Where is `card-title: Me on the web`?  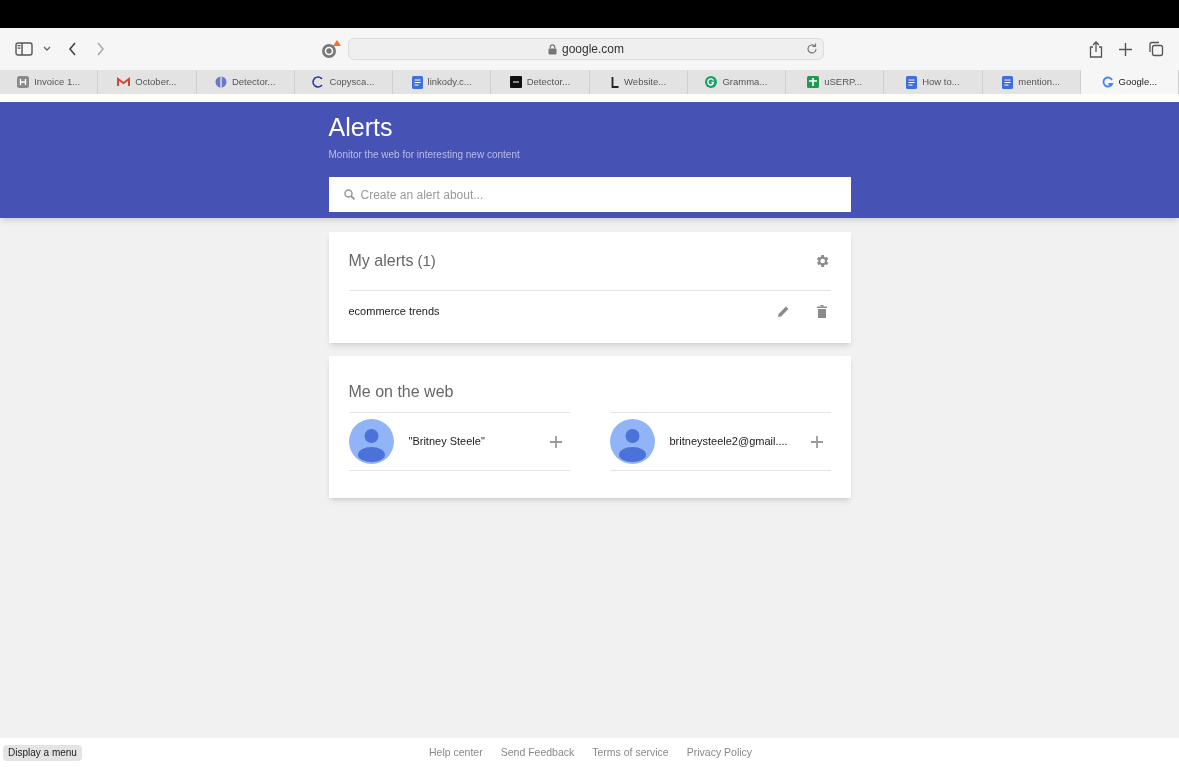 card-title: Me on the web is located at coordinates (401, 392).